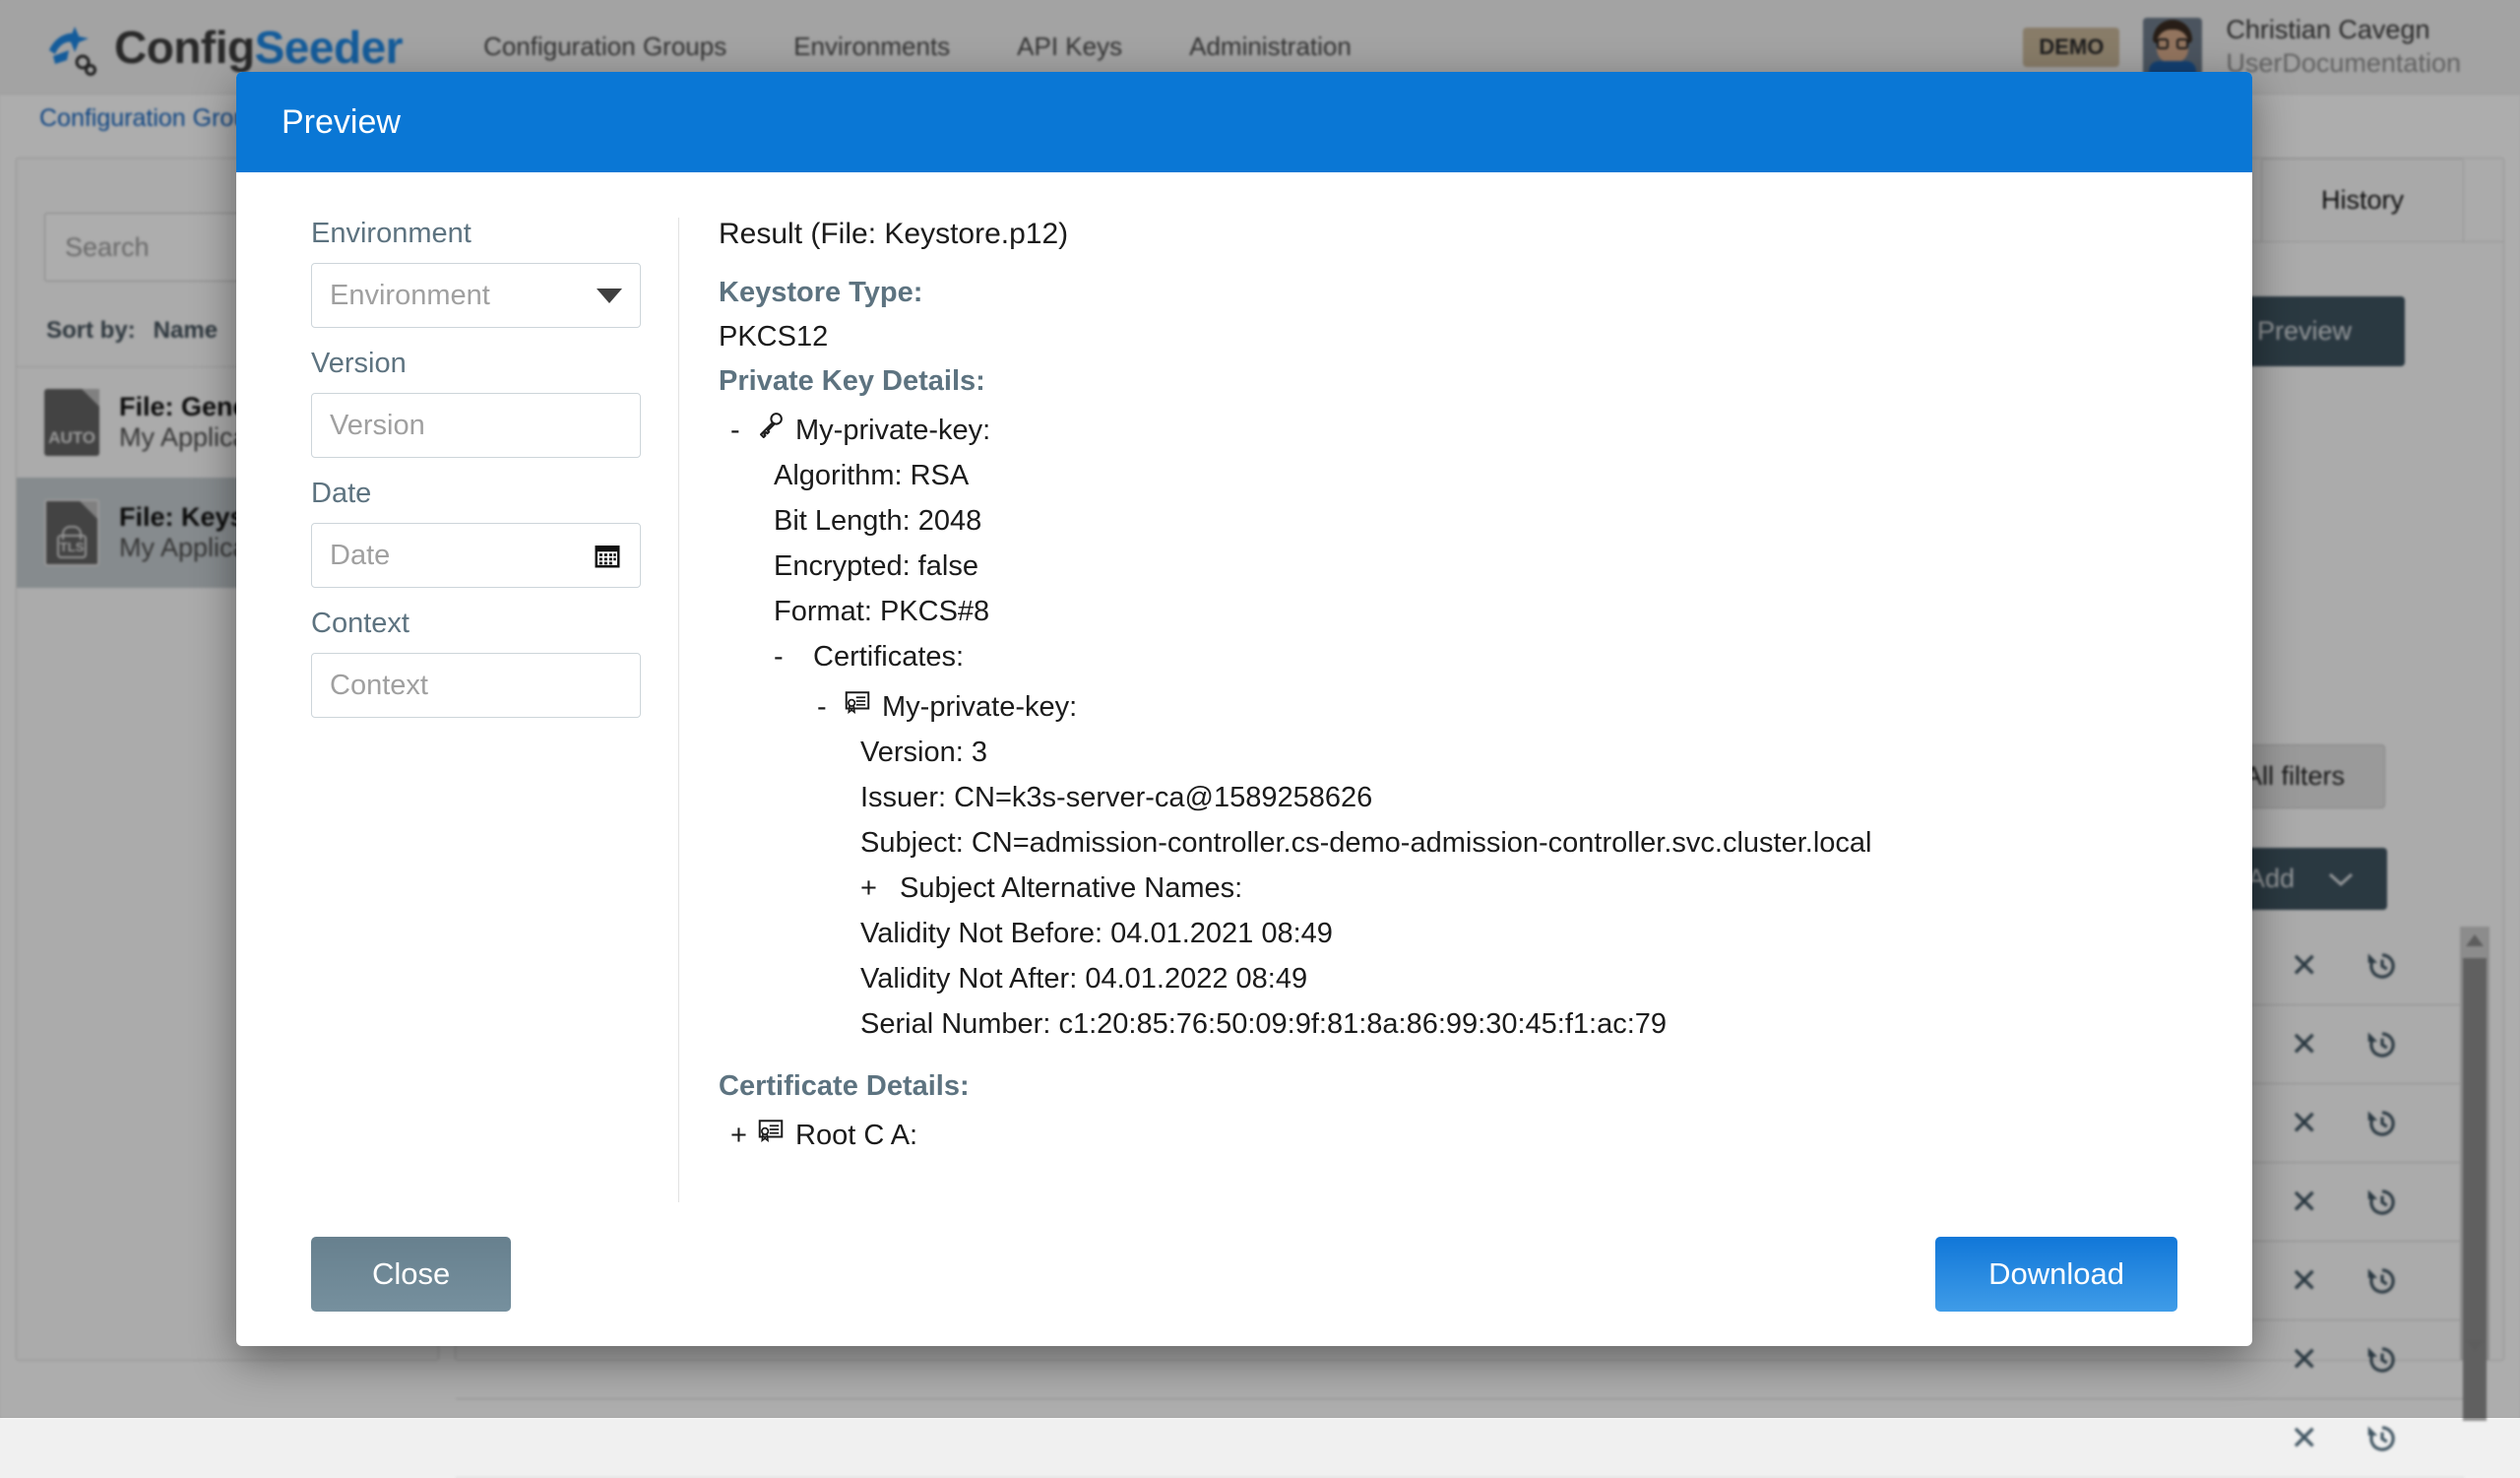 The height and width of the screenshot is (1478, 2520). I want to click on certificate-validity-not-before-value: Validity Not Before: 04.01.2021 08:49, so click(1096, 934).